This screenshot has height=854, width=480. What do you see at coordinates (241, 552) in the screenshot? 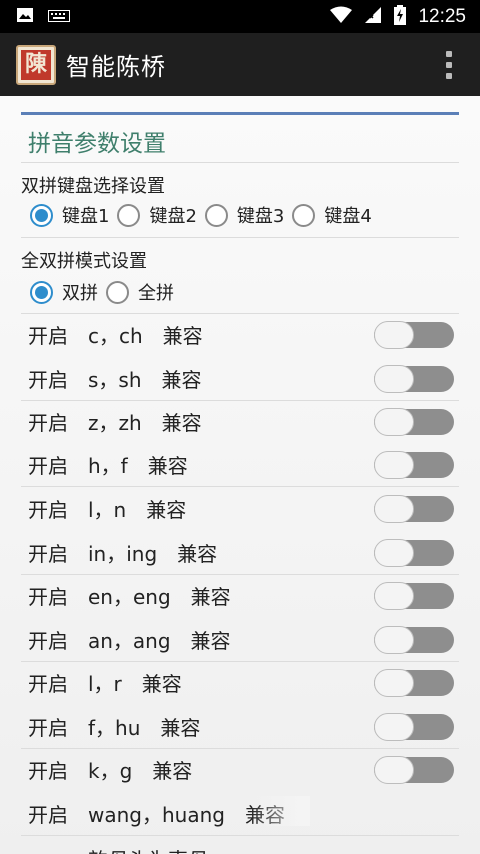
I see `compat-option-row: 开启 in，ing 兼容` at bounding box center [241, 552].